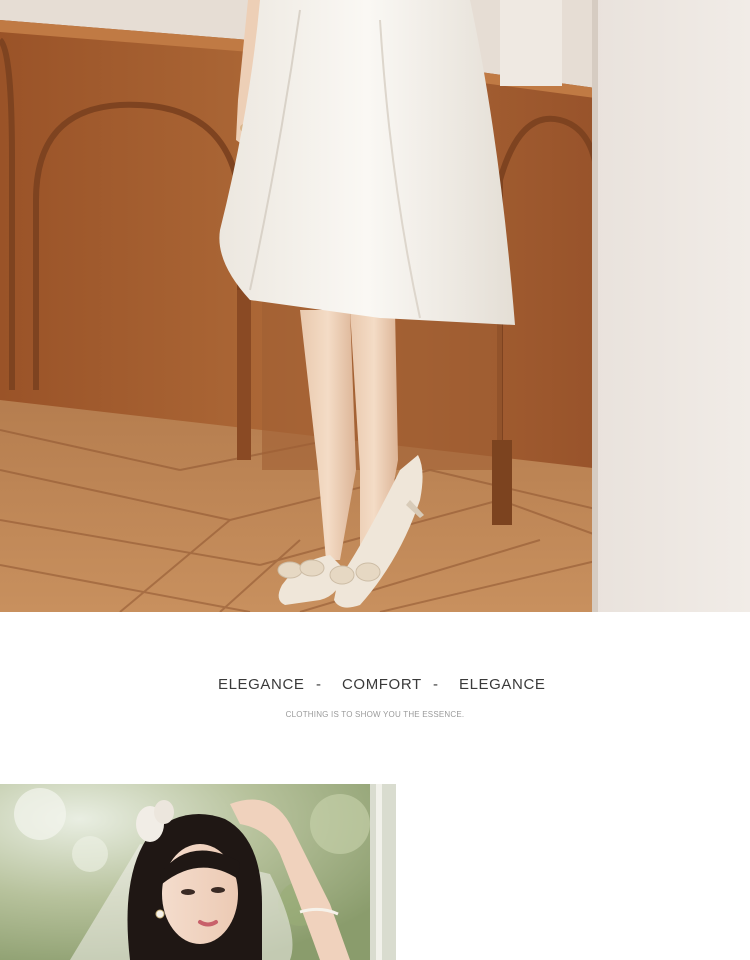 The height and width of the screenshot is (960, 750). I want to click on bride-portrait-photo, so click(198, 872).